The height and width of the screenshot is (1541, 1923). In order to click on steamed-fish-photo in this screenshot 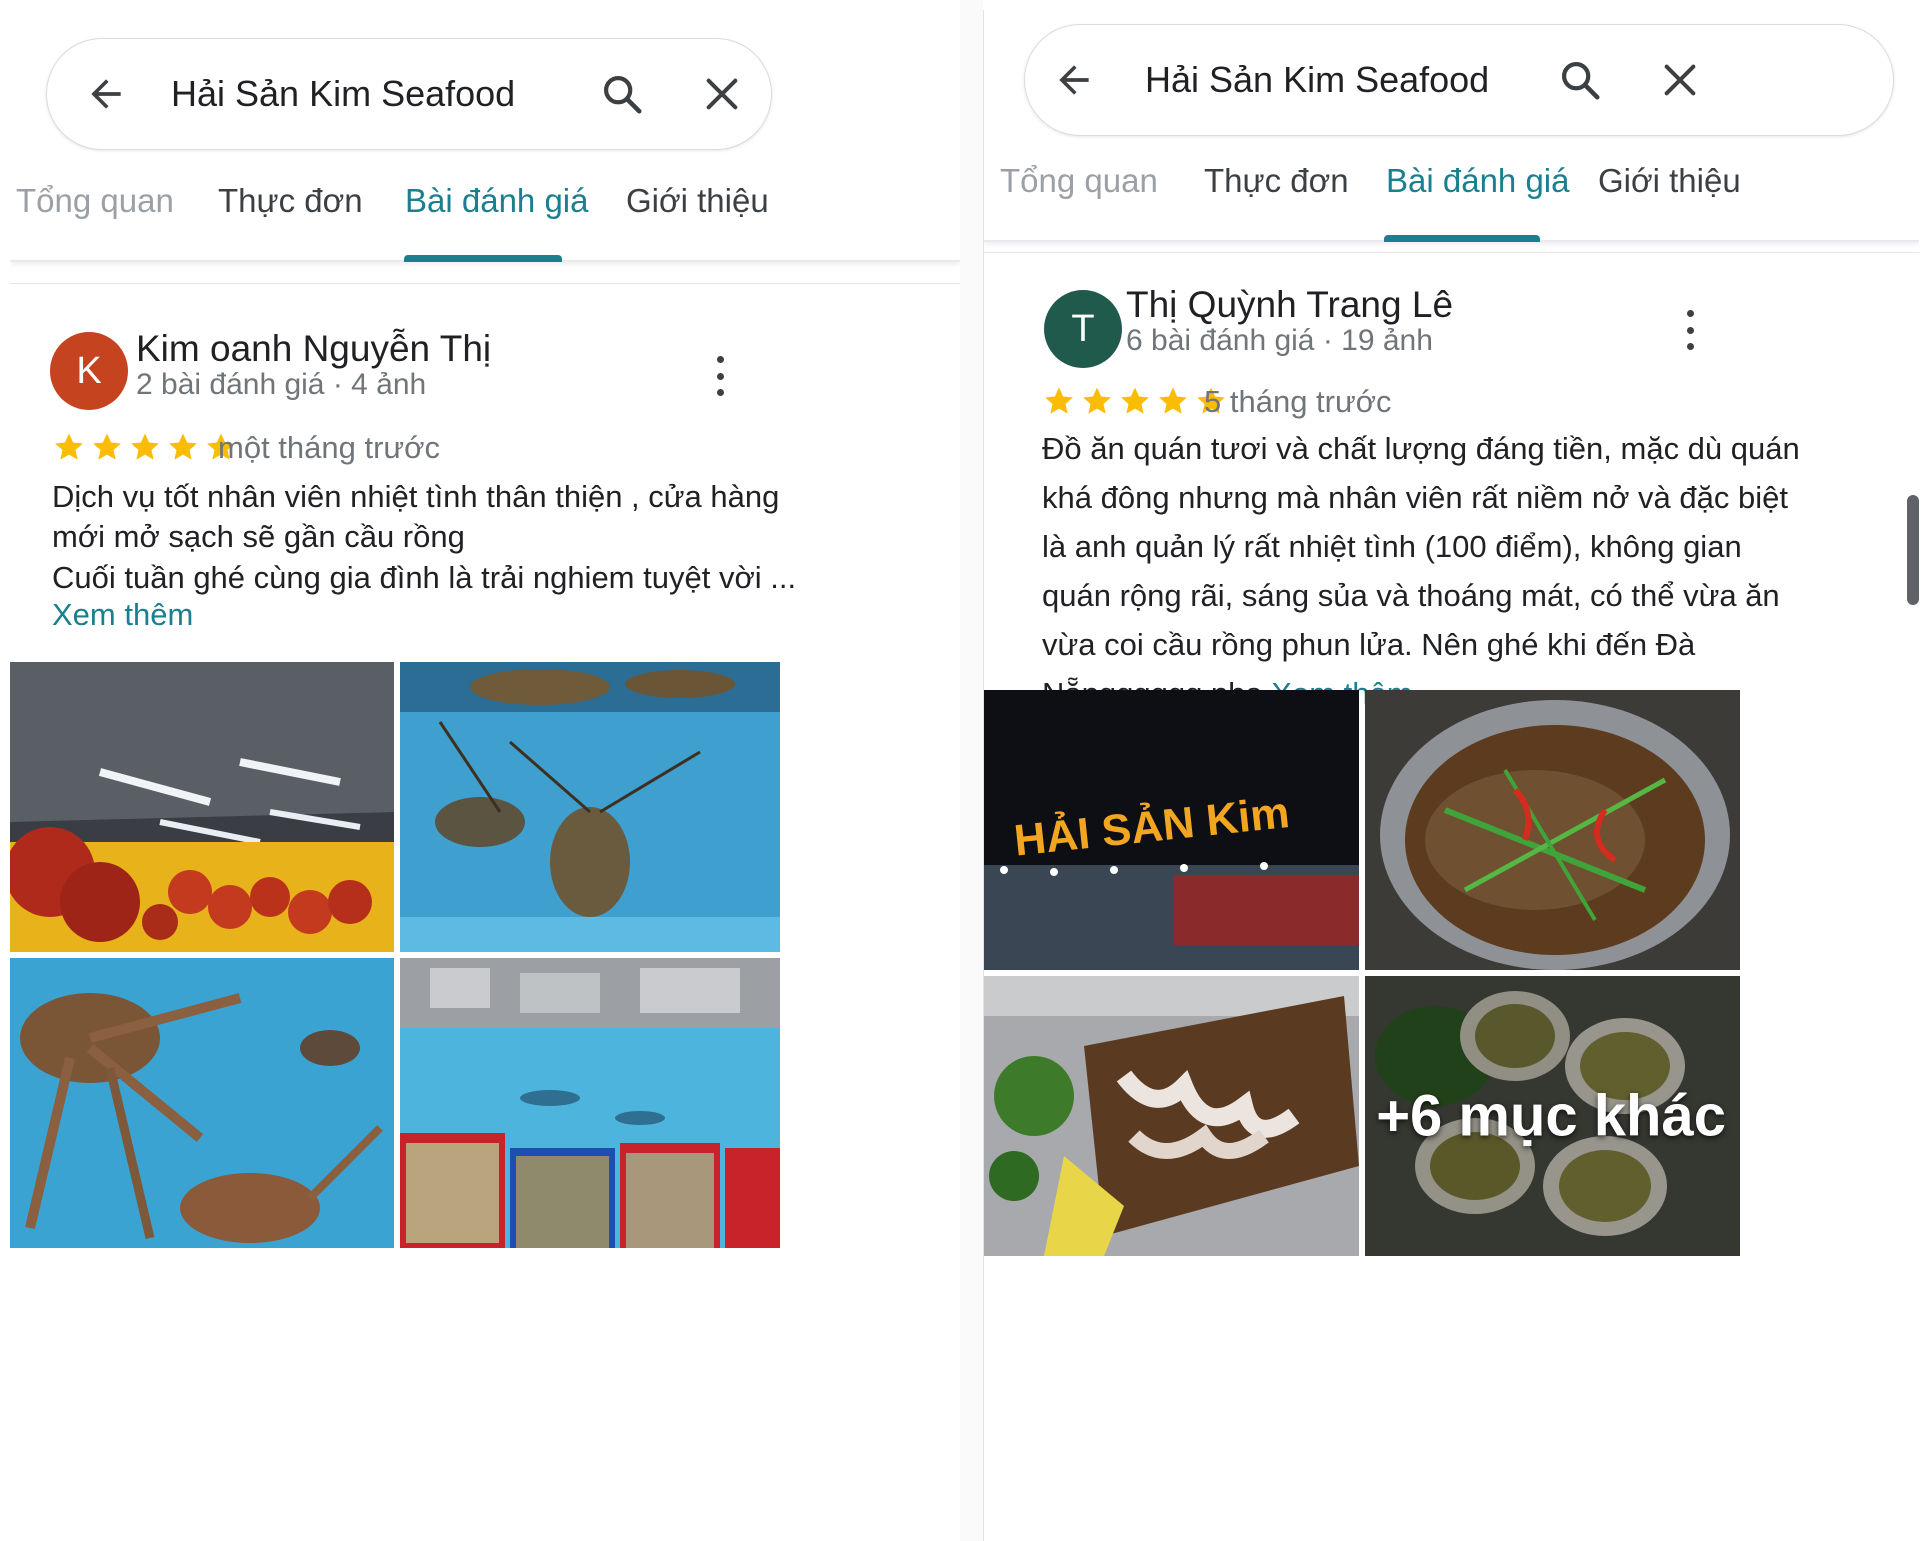, I will do `click(1552, 830)`.